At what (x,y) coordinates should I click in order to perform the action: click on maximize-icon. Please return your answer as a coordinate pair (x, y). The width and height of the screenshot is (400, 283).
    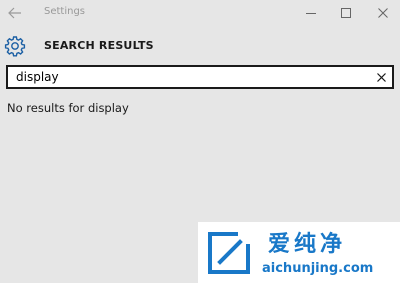
    Looking at the image, I should click on (346, 13).